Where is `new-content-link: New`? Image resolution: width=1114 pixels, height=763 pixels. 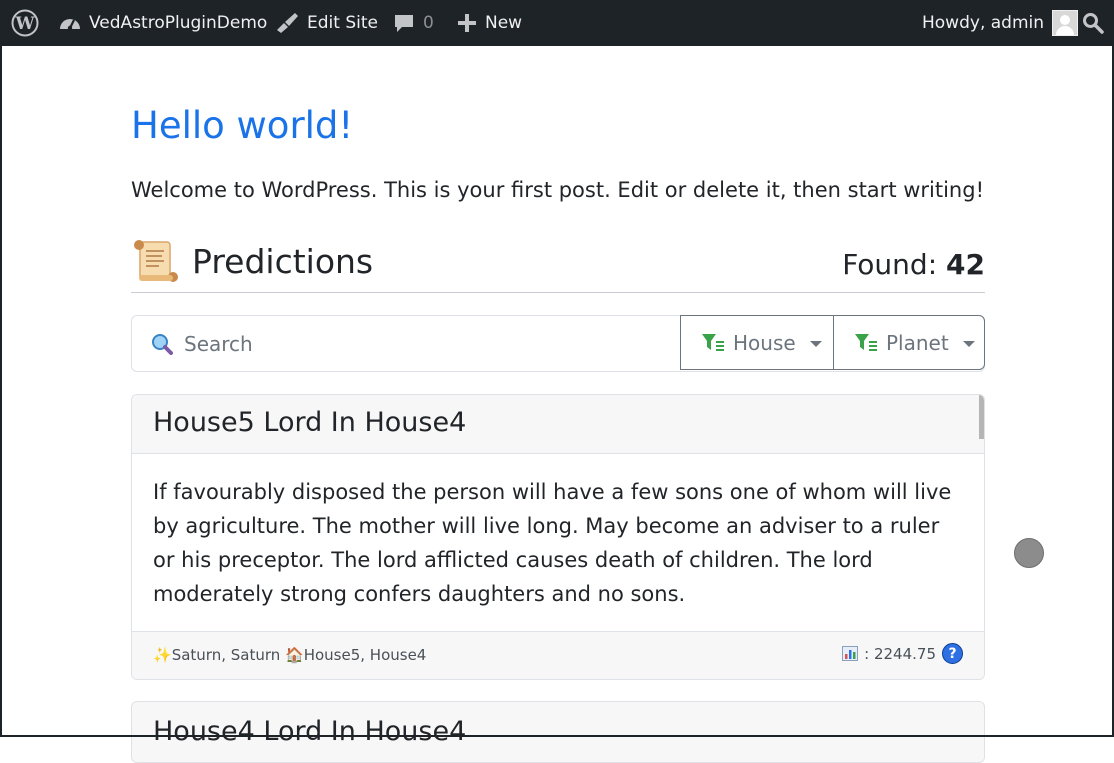
new-content-link: New is located at coordinates (489, 23).